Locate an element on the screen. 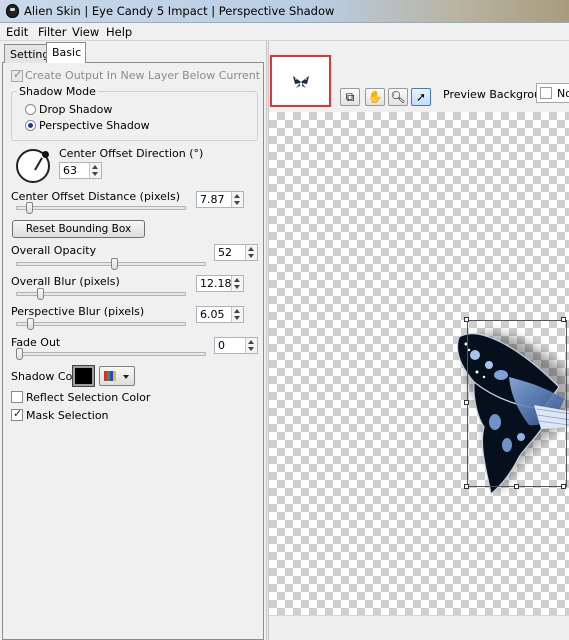 The width and height of the screenshot is (569, 640). color-picker-button is located at coordinates (117, 376).